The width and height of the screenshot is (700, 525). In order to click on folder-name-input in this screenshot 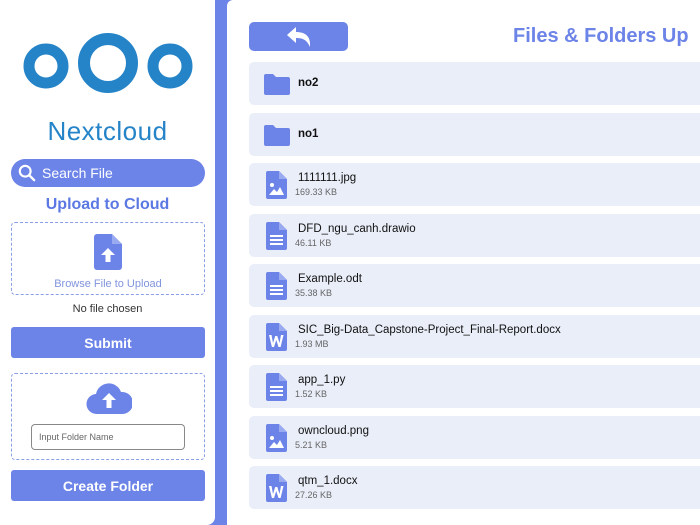, I will do `click(108, 437)`.